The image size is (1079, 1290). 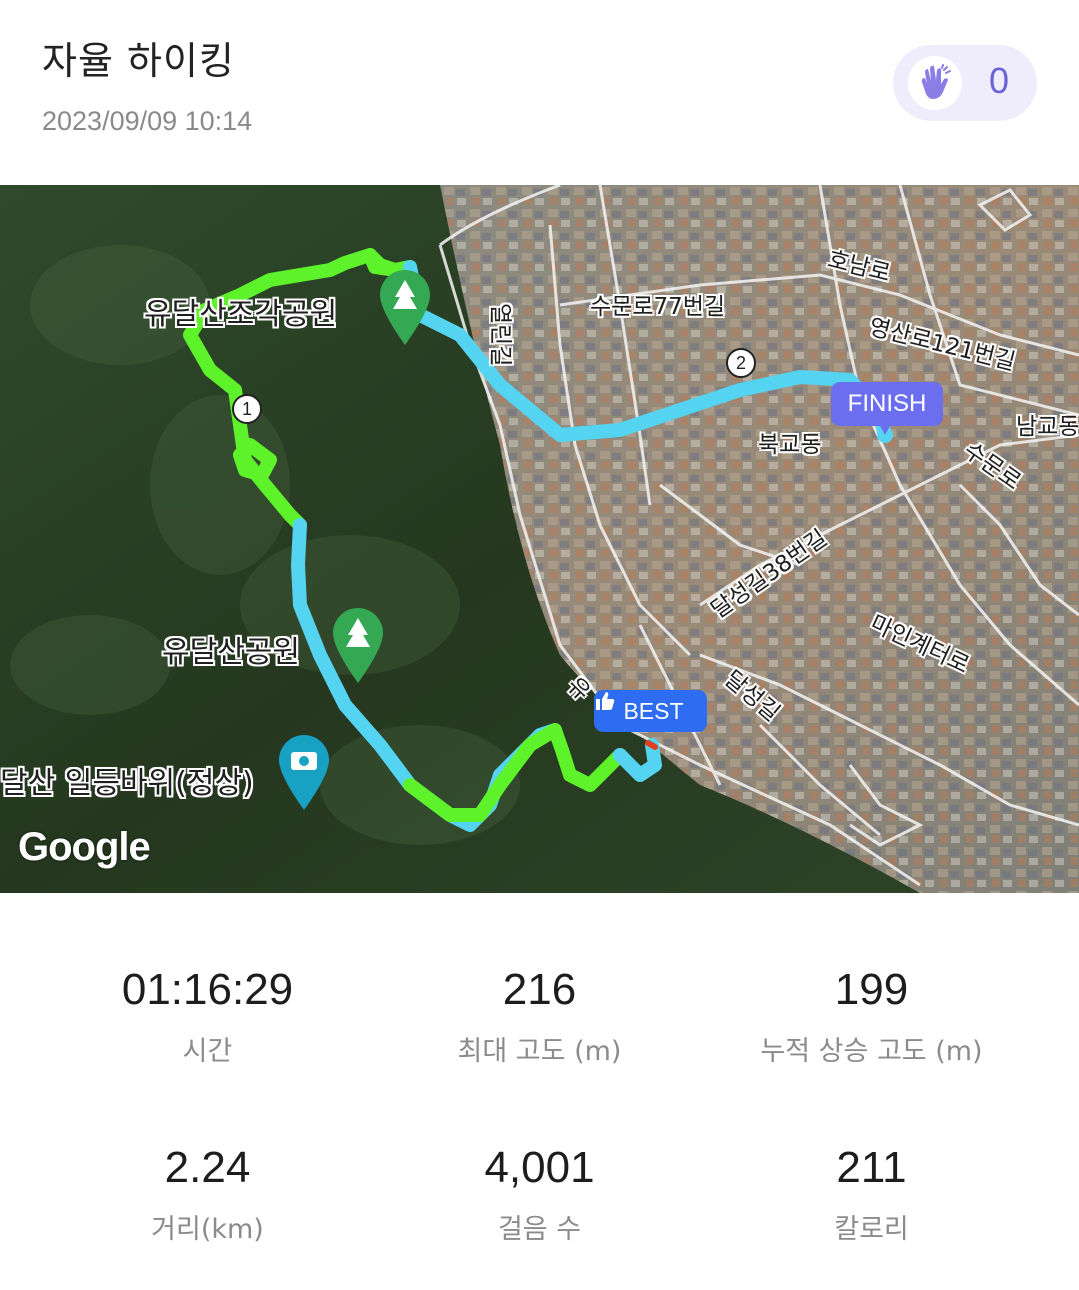 What do you see at coordinates (247, 409) in the screenshot?
I see `km-marker-1: 1` at bounding box center [247, 409].